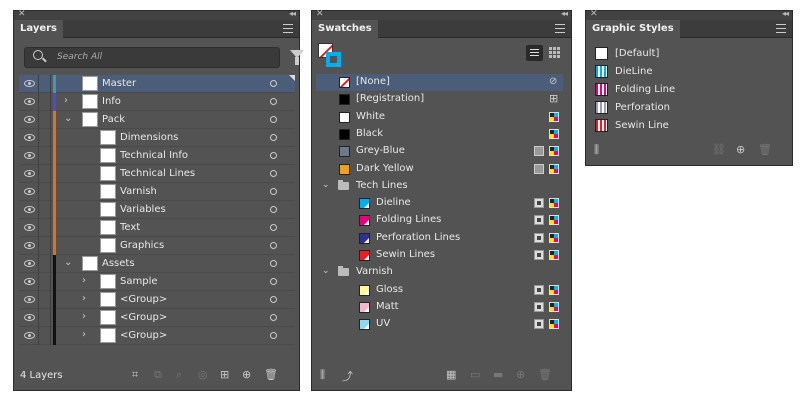  Describe the element at coordinates (322, 375) in the screenshot. I see `swatch-libraries-icon: ⫼` at that location.